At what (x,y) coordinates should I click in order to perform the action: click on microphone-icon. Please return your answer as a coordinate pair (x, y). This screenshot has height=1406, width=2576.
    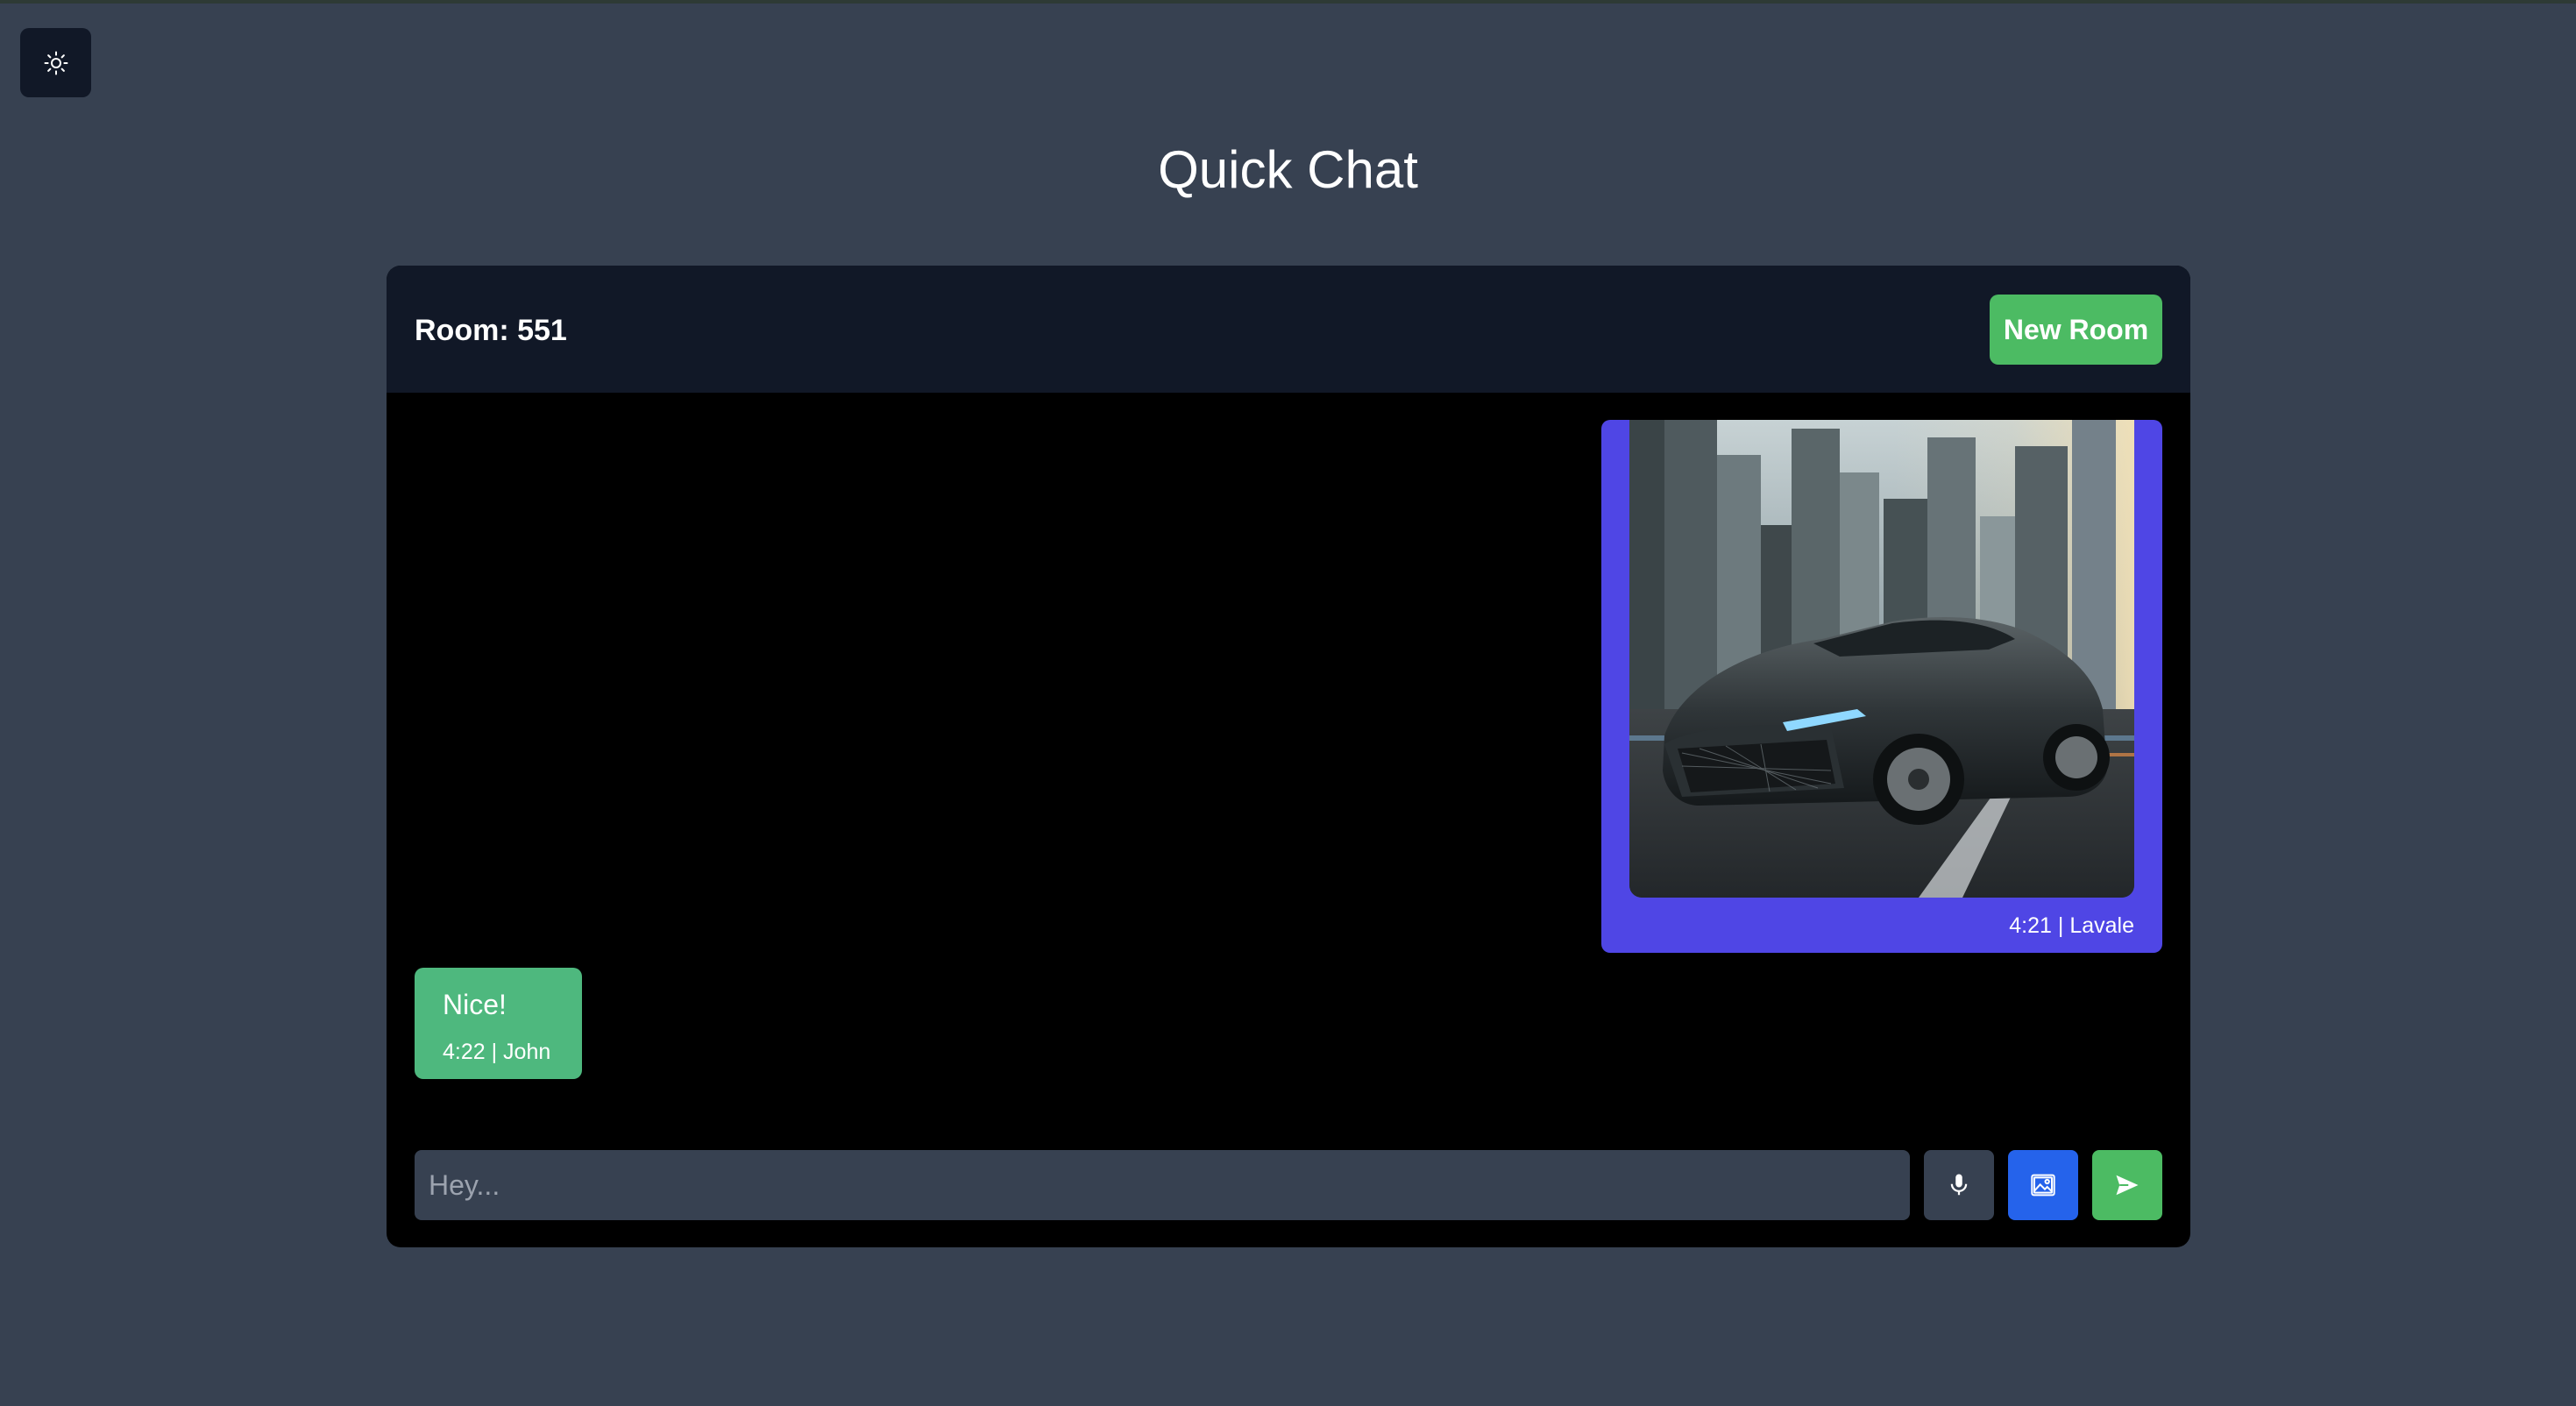
    Looking at the image, I should click on (1959, 1185).